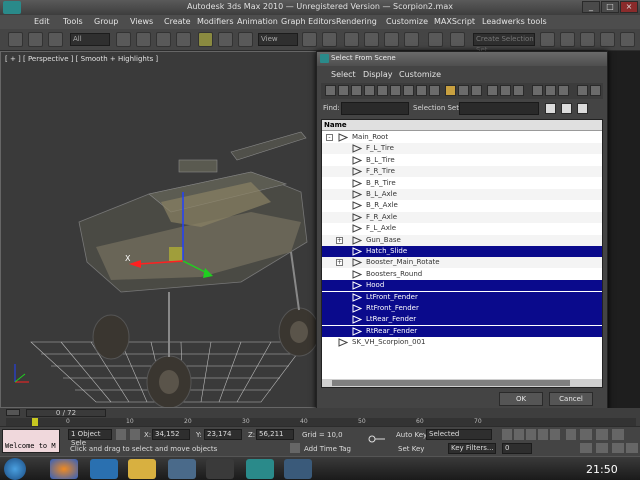 This screenshot has height=480, width=640. I want to click on menu-graph-editors: Graph Editors, so click(308, 21).